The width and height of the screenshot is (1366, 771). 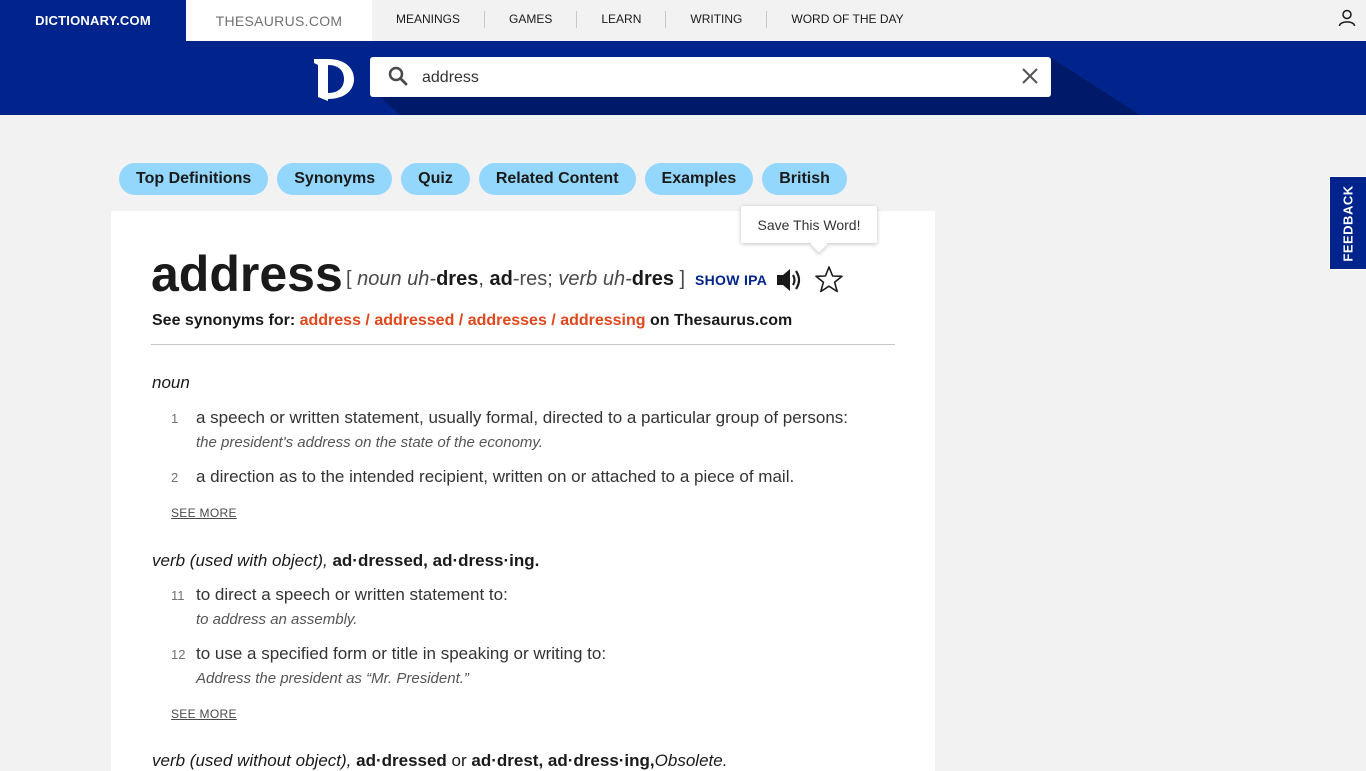 I want to click on pill-quiz: Quiz, so click(x=435, y=179).